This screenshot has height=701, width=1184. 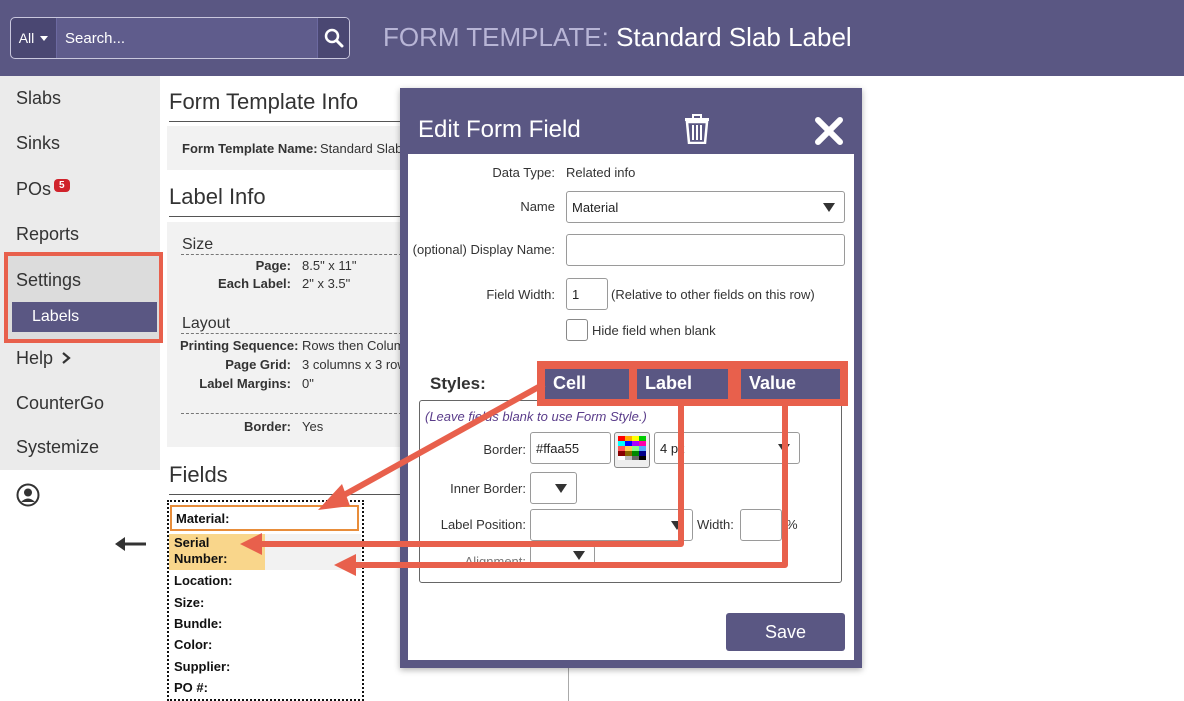 What do you see at coordinates (191, 687) in the screenshot?
I see `field-po: PO #:` at bounding box center [191, 687].